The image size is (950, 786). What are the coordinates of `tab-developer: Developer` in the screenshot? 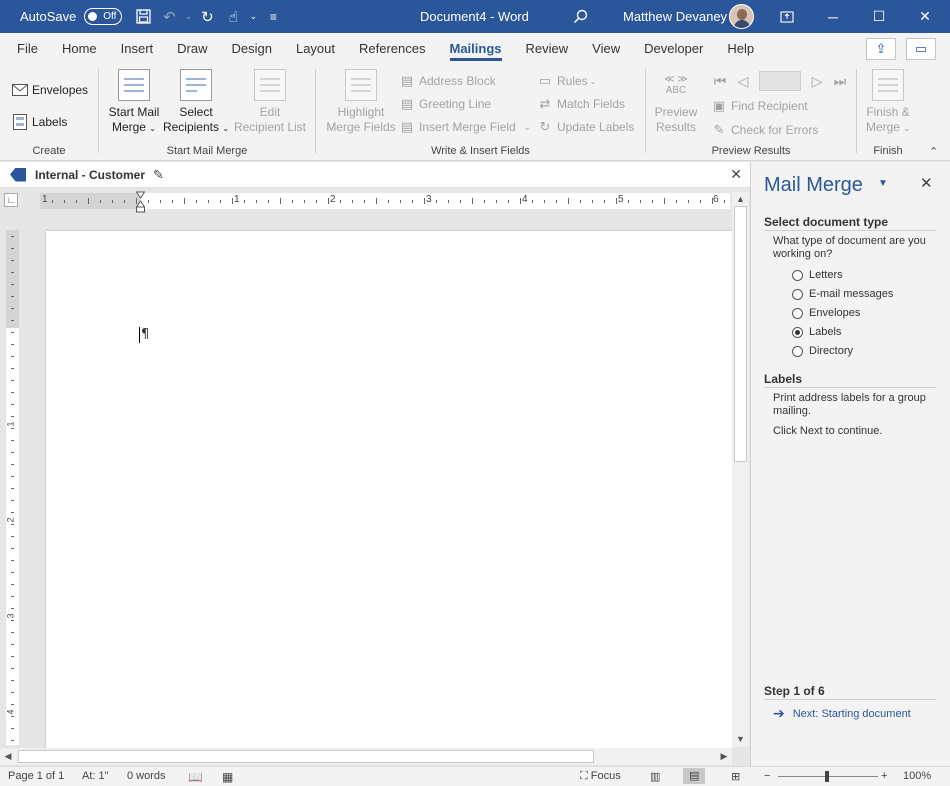 It's located at (673, 48).